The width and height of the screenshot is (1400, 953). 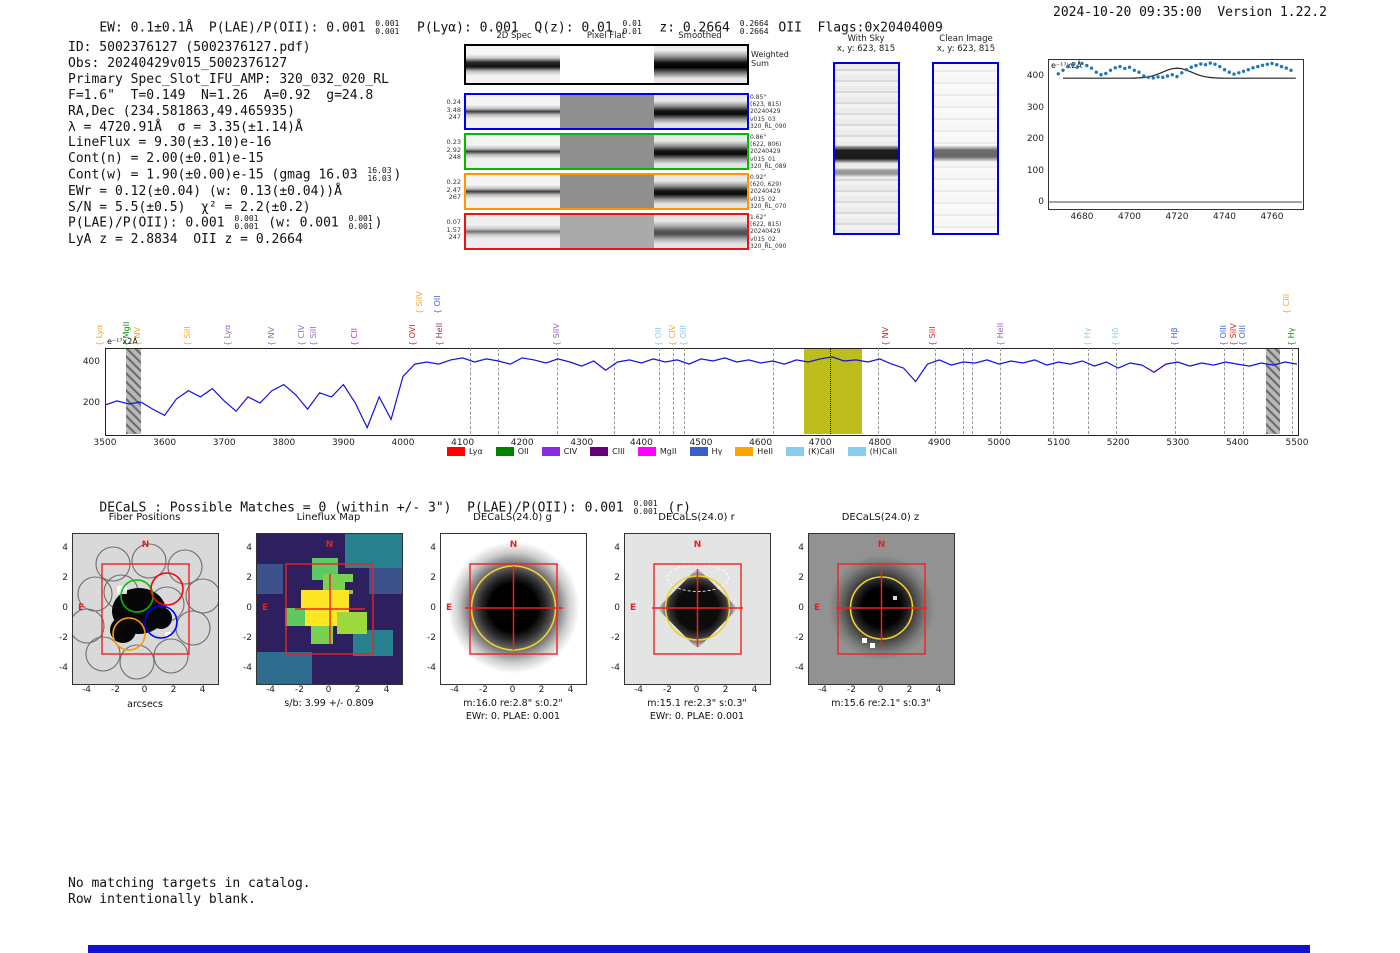 What do you see at coordinates (1174, 336) in the screenshot?
I see `line-label-Hβ: { Hβ` at bounding box center [1174, 336].